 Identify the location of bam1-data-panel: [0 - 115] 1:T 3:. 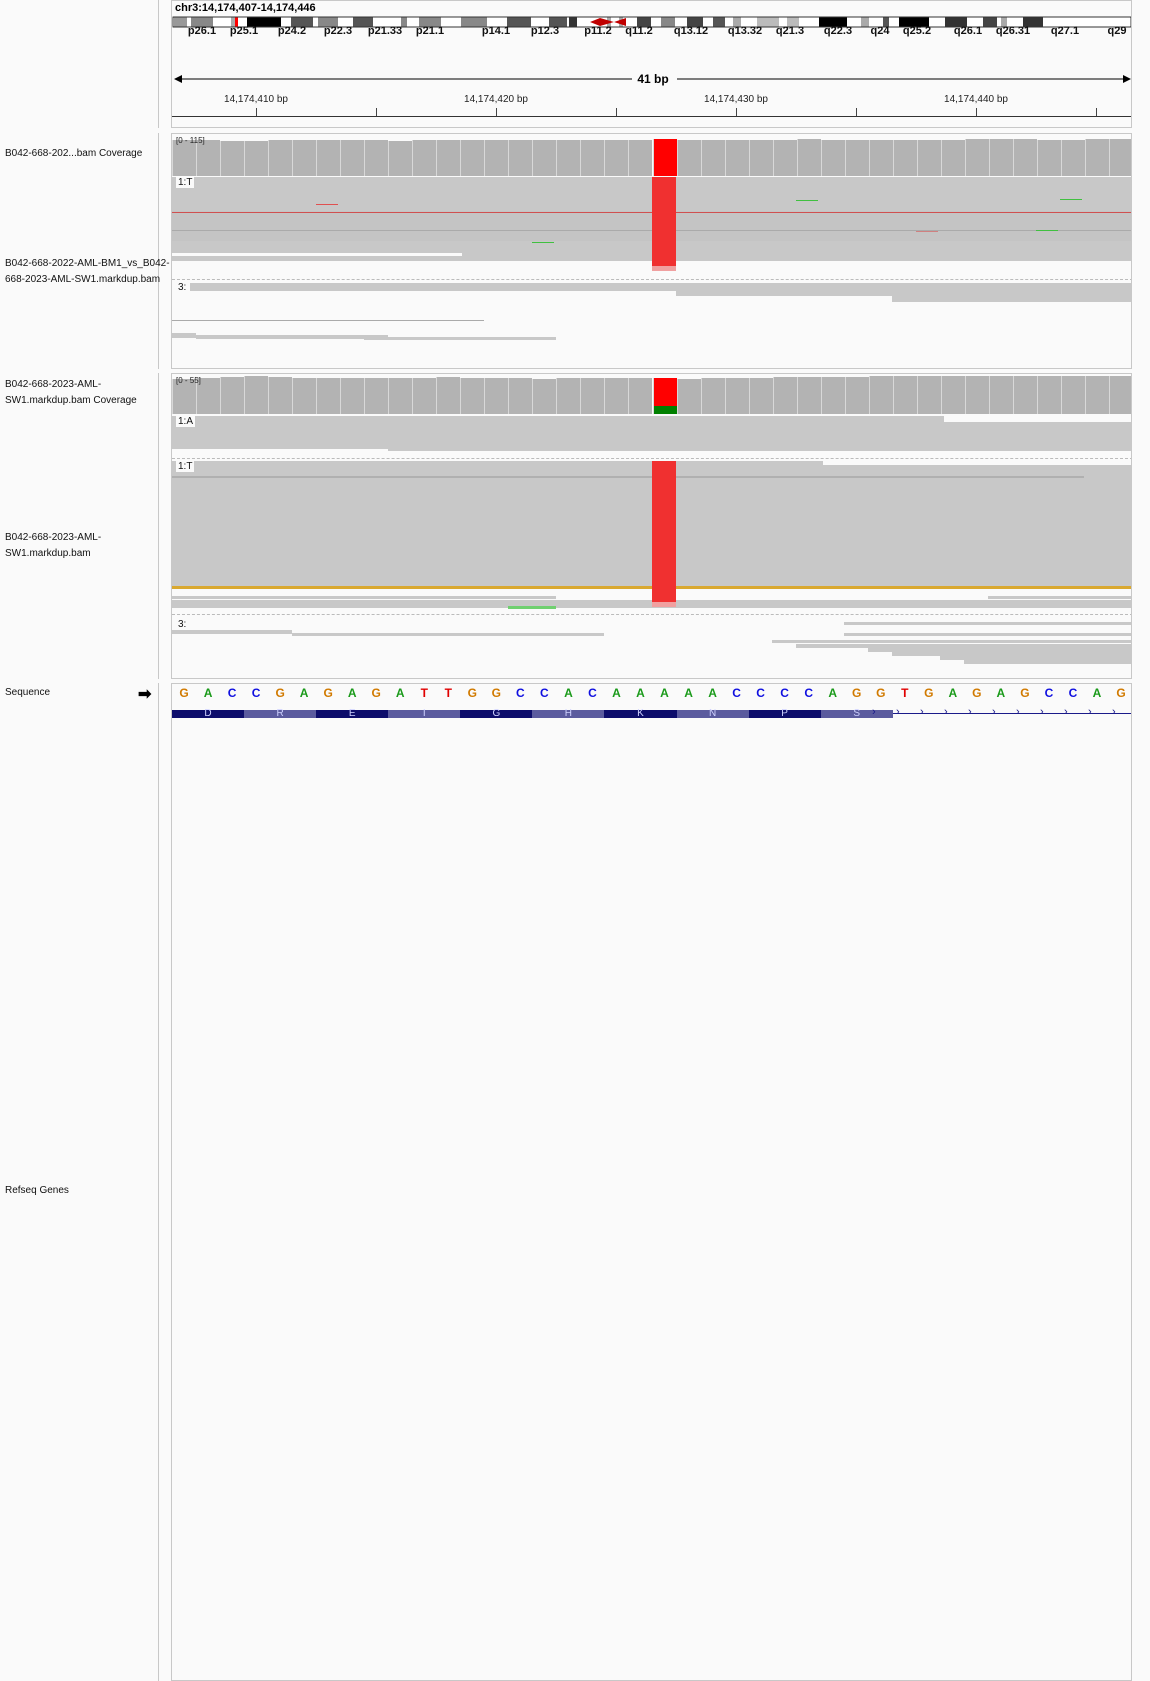
(651, 251).